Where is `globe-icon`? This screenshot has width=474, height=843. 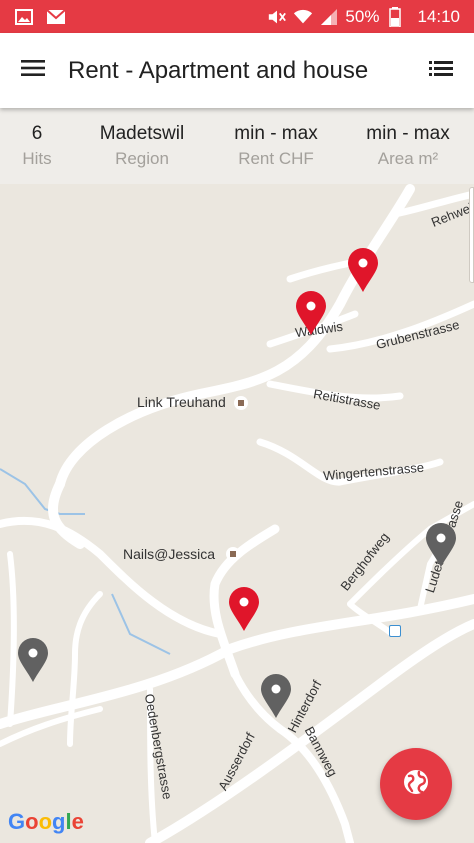
globe-icon is located at coordinates (416, 784).